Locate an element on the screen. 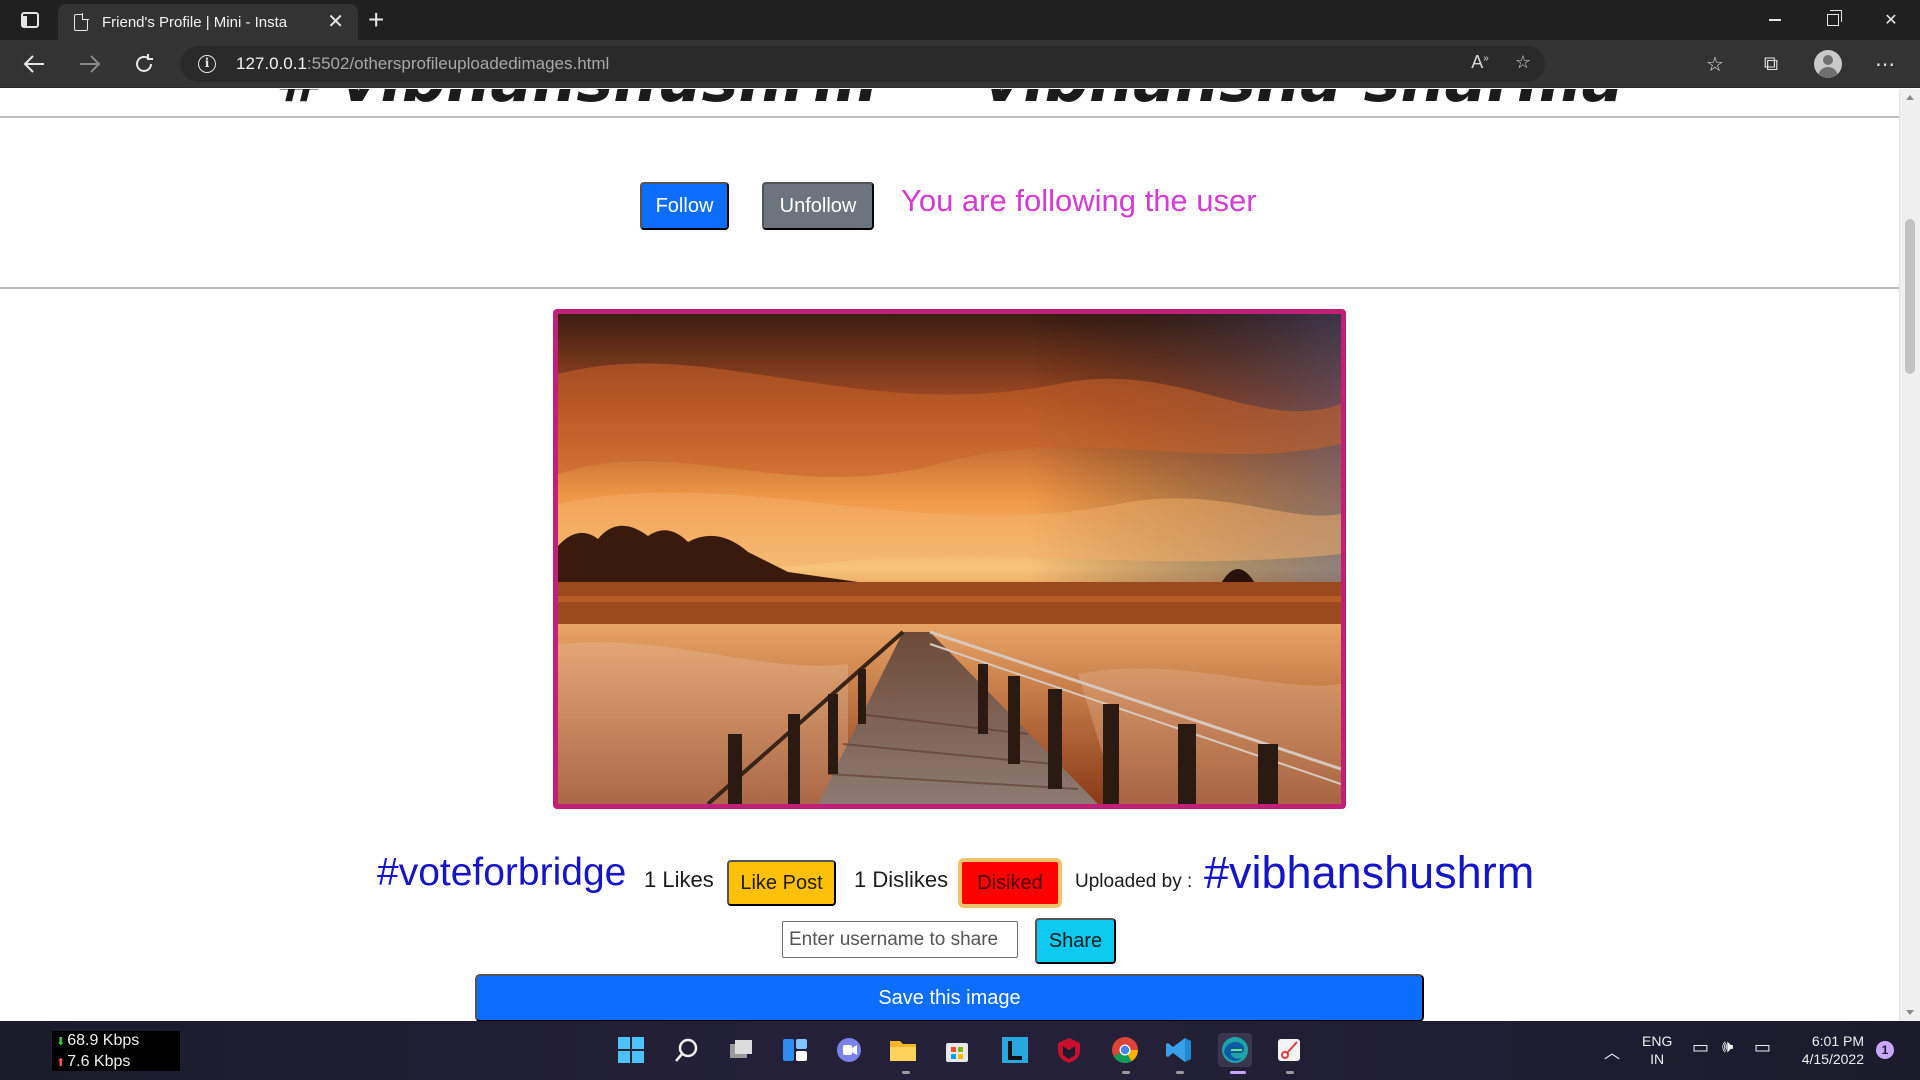 The width and height of the screenshot is (1920, 1080). restore-icon is located at coordinates (1833, 20).